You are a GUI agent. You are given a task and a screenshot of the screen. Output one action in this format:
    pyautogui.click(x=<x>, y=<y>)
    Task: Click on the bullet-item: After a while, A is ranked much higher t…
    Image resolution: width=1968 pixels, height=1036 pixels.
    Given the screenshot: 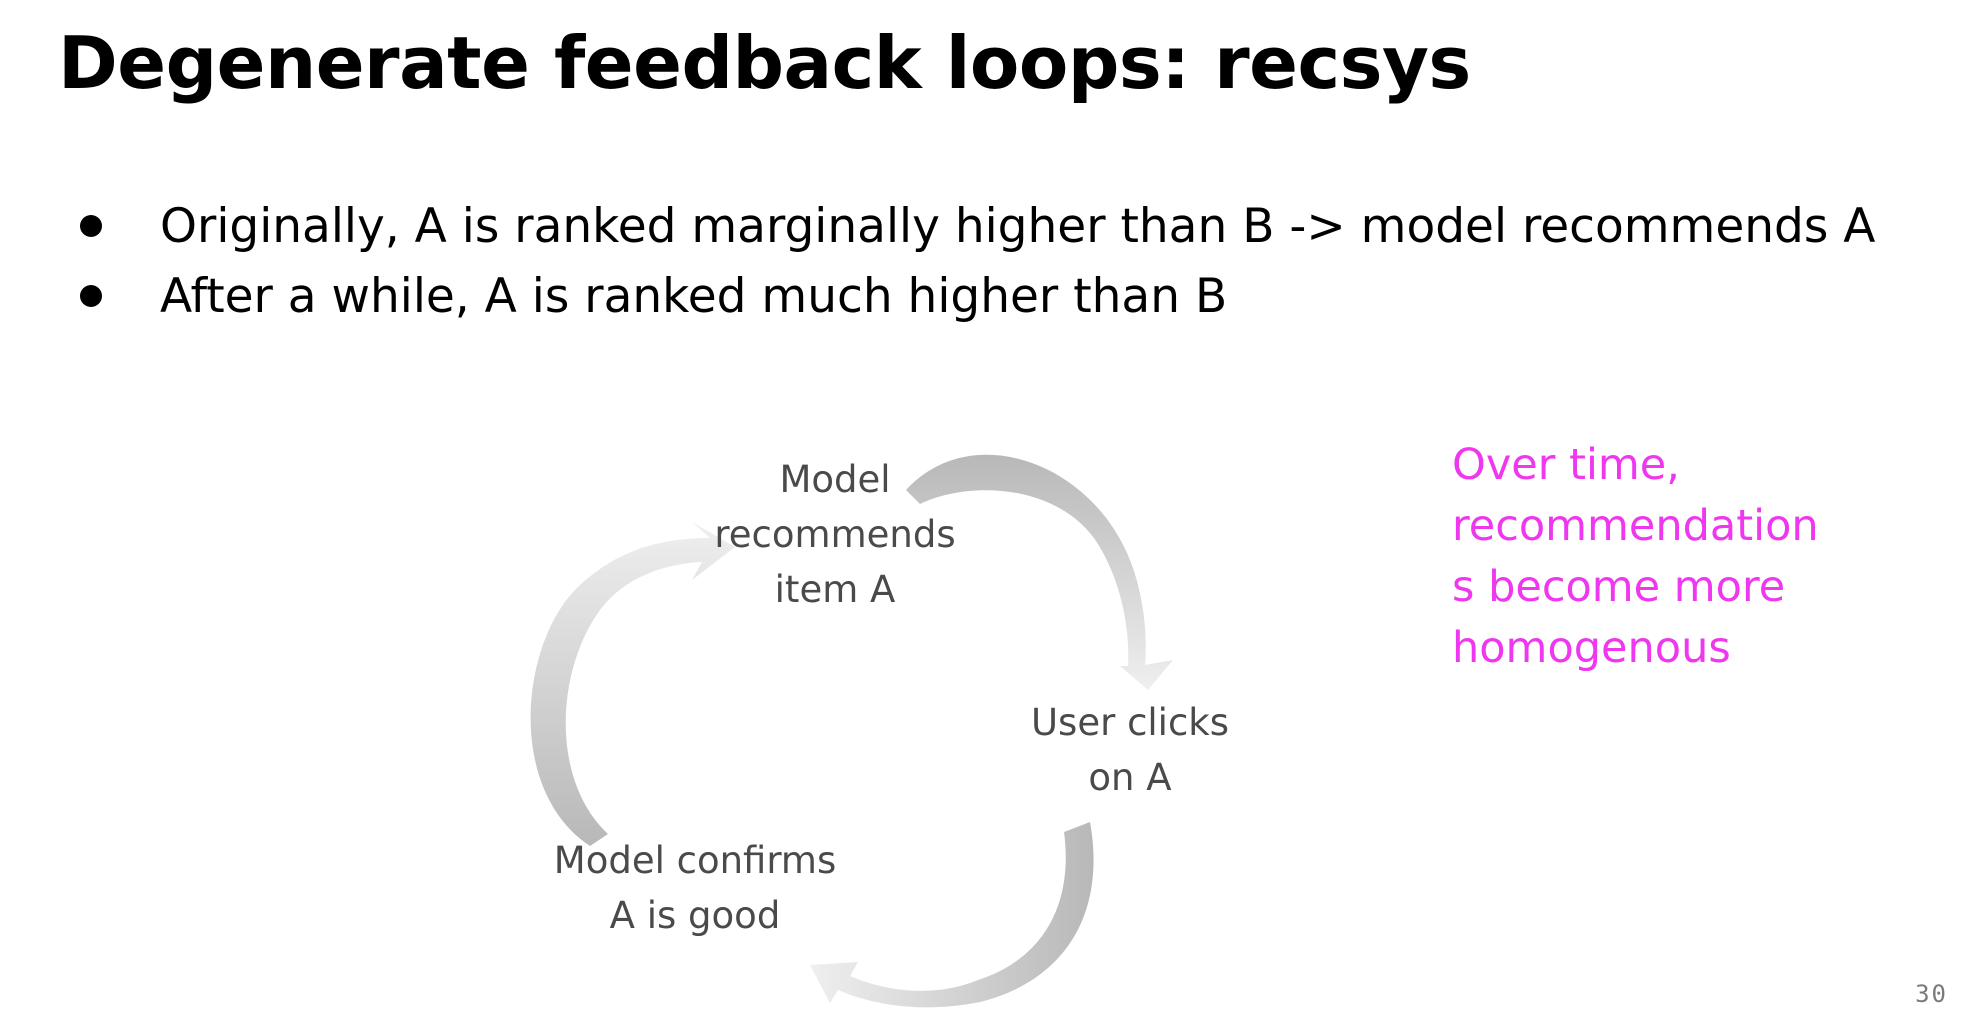 What is the action you would take?
    pyautogui.click(x=973, y=297)
    